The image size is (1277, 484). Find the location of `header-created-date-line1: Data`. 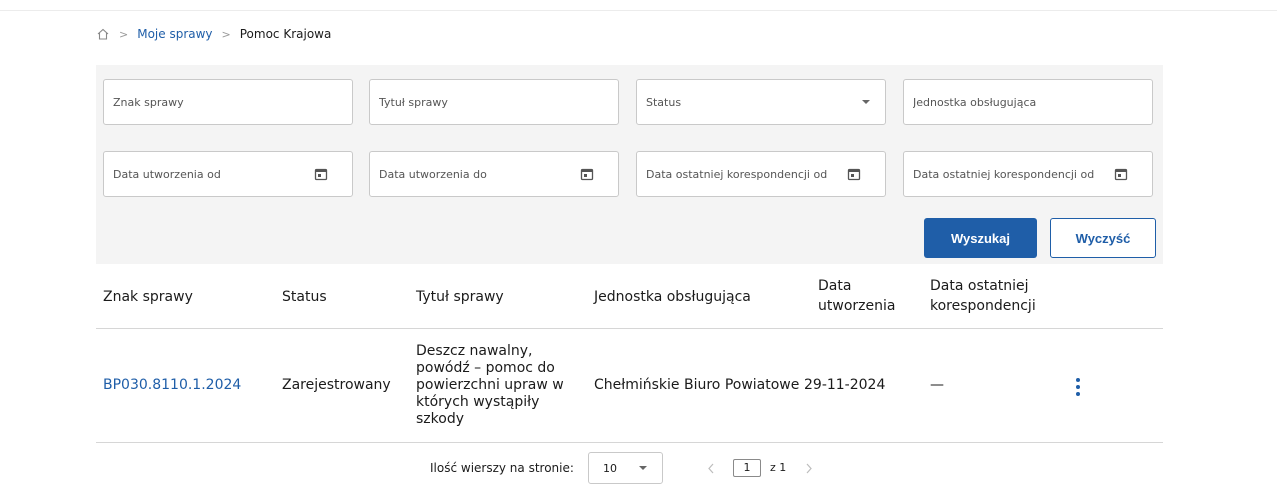

header-created-date-line1: Data is located at coordinates (834, 286).